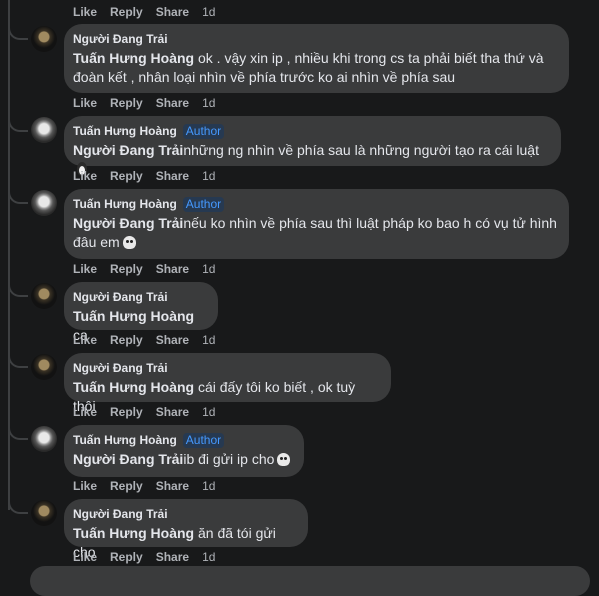 The height and width of the screenshot is (596, 599). I want to click on comment-input, so click(310, 581).